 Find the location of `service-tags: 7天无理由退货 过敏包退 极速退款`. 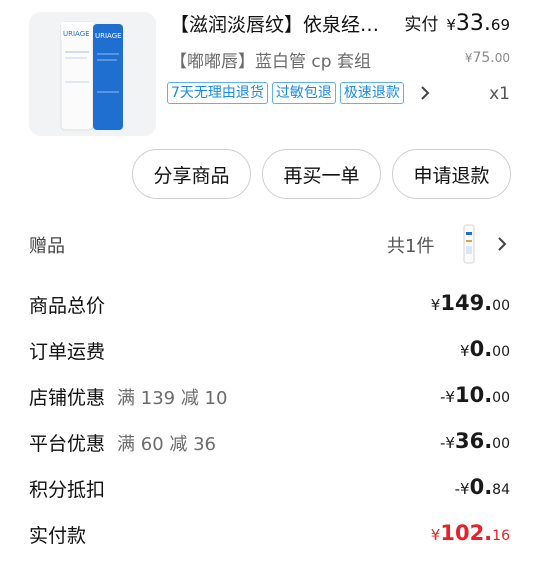

service-tags: 7天无理由退货 过敏包退 极速退款 is located at coordinates (285, 93).